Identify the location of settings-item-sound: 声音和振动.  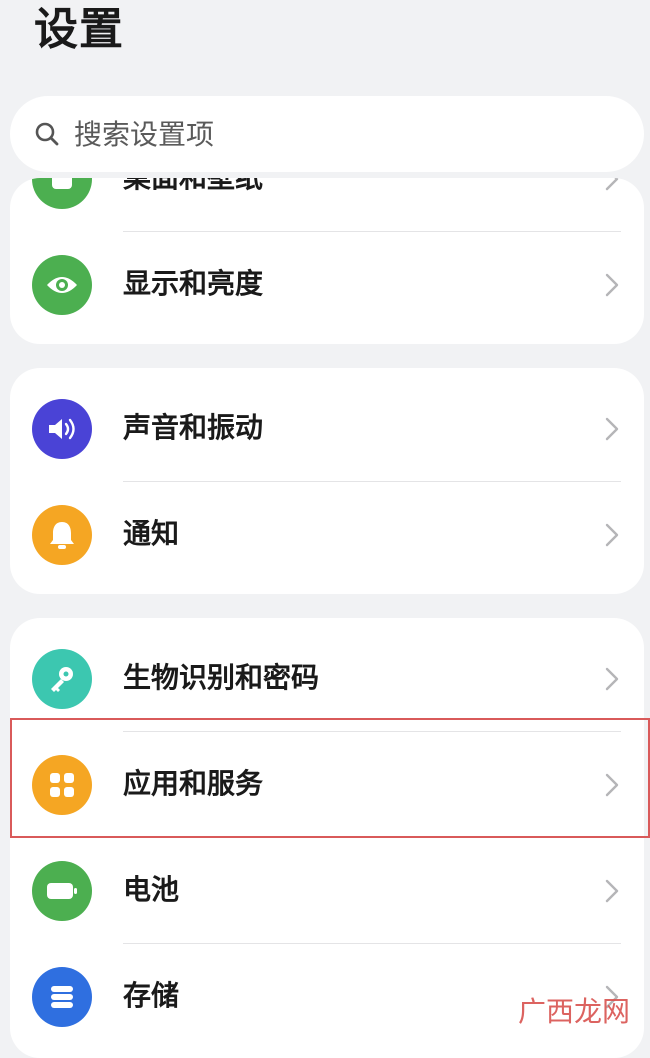
(327, 429).